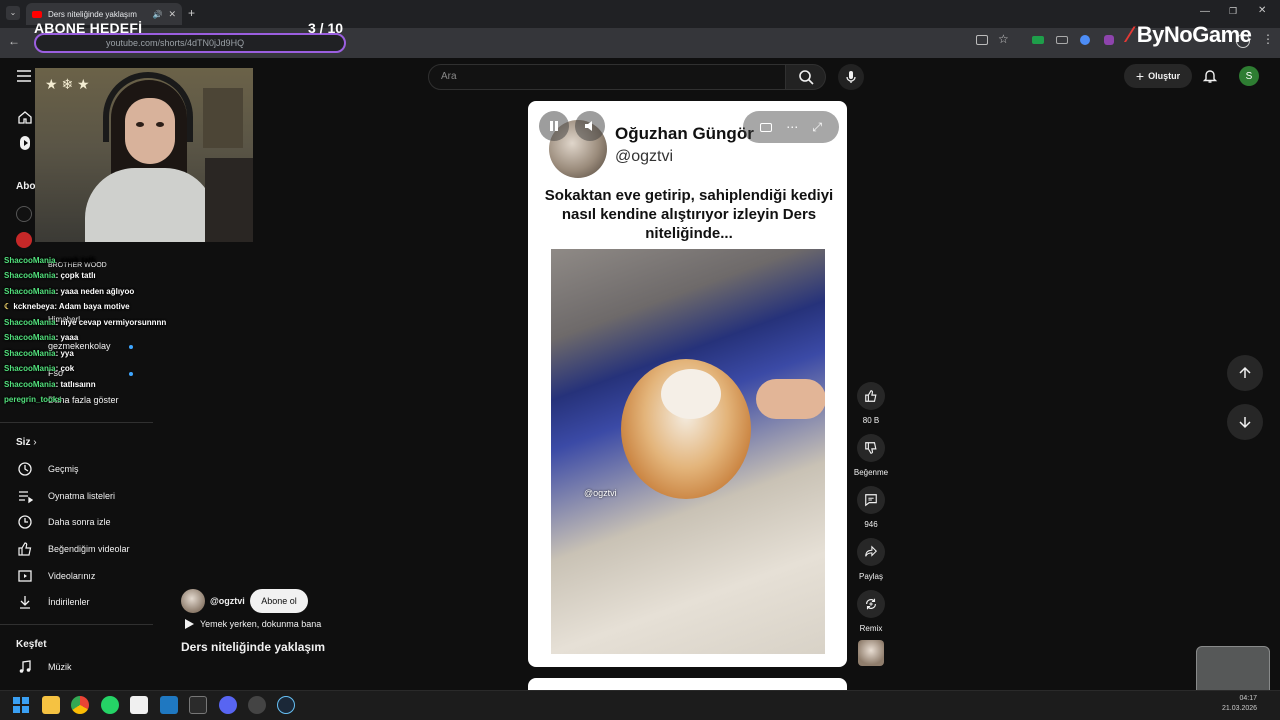 Image resolution: width=1280 pixels, height=720 pixels. I want to click on file-explorer-icon, so click(51, 705).